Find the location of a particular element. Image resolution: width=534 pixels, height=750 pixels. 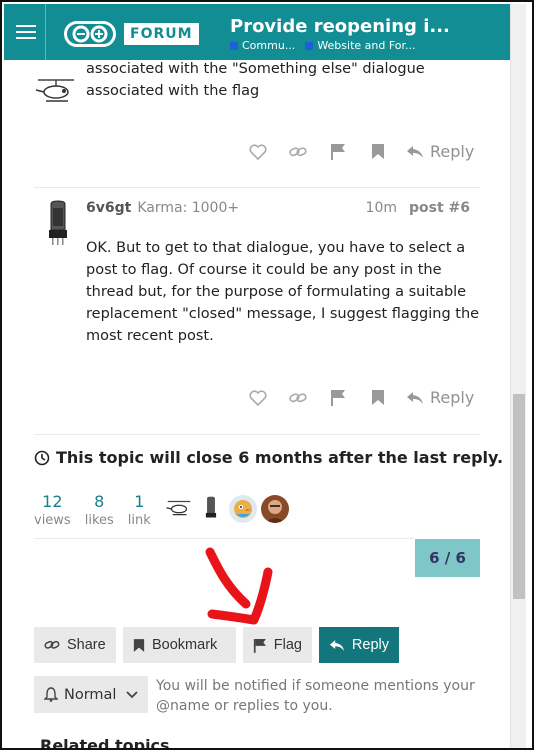

views-stat: 12 views is located at coordinates (52, 510).